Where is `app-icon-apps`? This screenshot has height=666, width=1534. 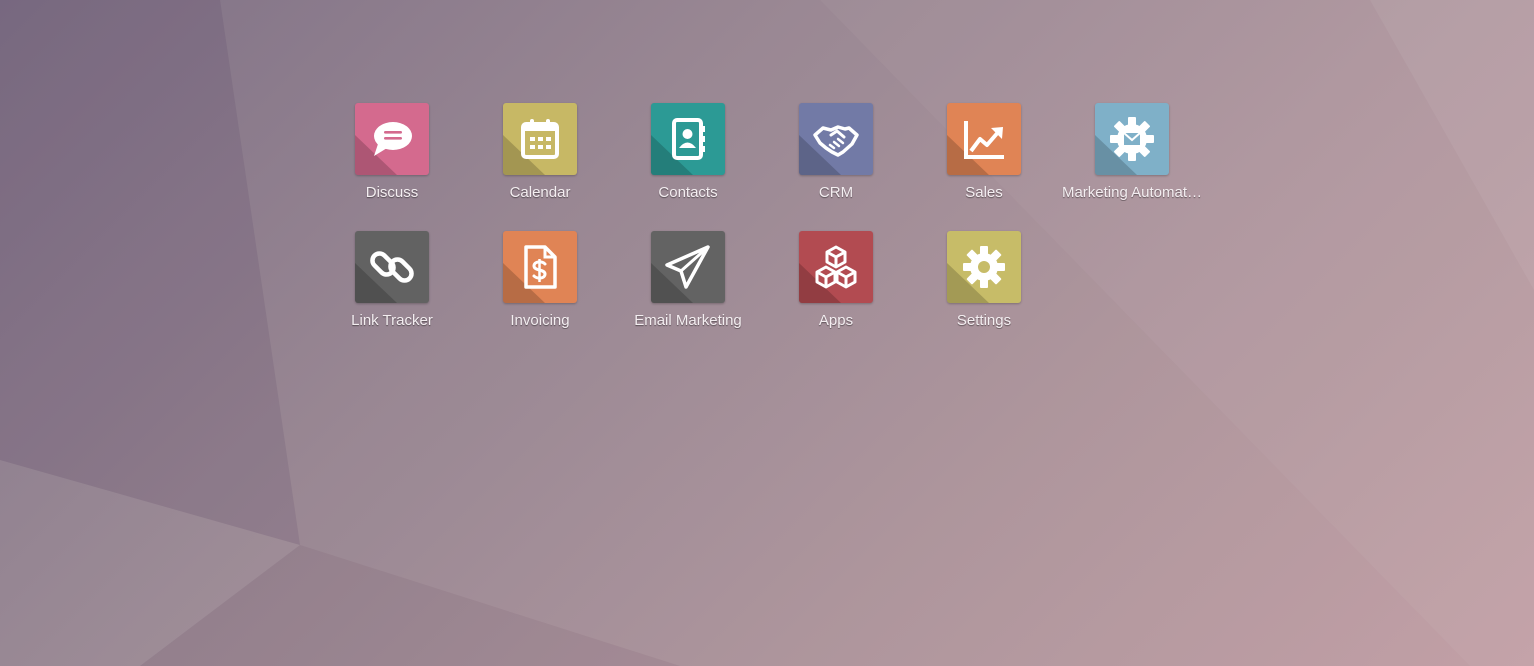
app-icon-apps is located at coordinates (836, 267).